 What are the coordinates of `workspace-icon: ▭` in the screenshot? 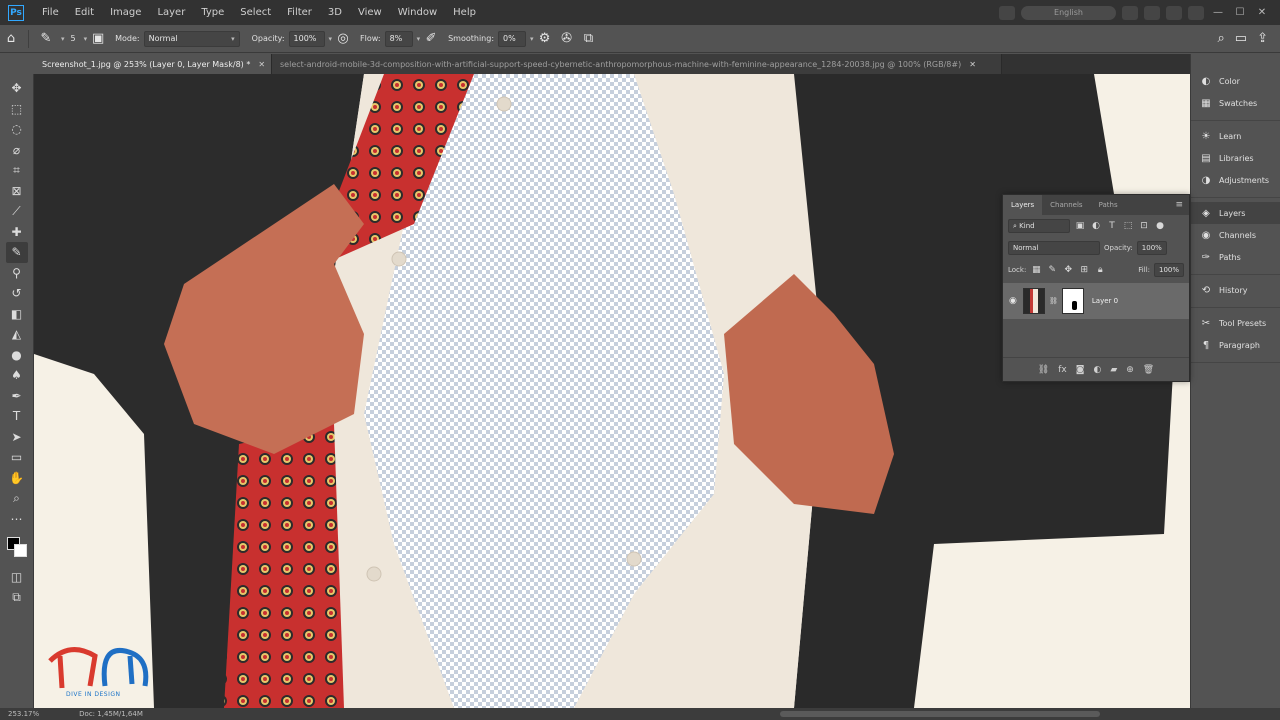 It's located at (1241, 38).